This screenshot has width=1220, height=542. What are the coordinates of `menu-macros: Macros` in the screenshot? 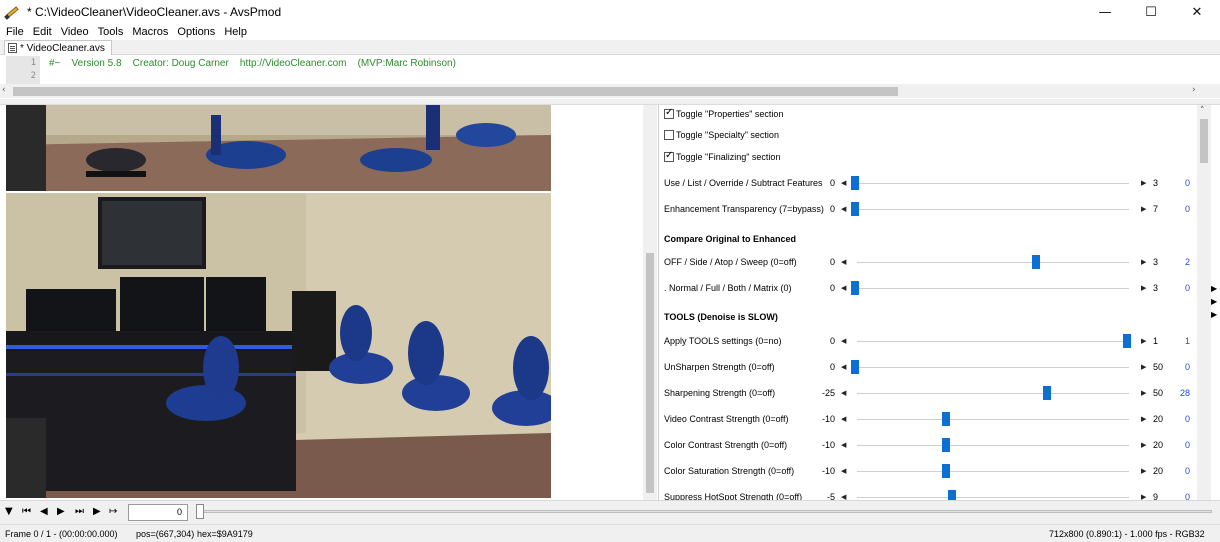 It's located at (149, 32).